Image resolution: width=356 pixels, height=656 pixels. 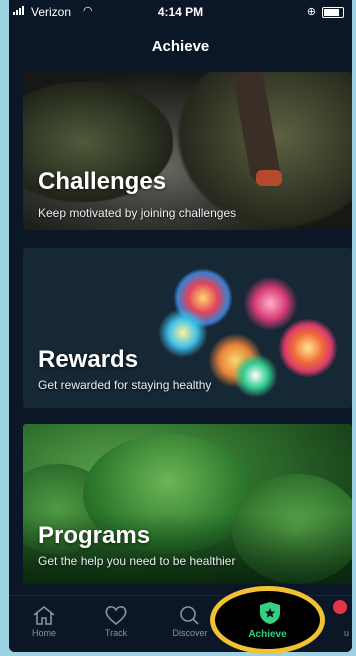 I want to click on tab-track: Track, so click(x=116, y=619).